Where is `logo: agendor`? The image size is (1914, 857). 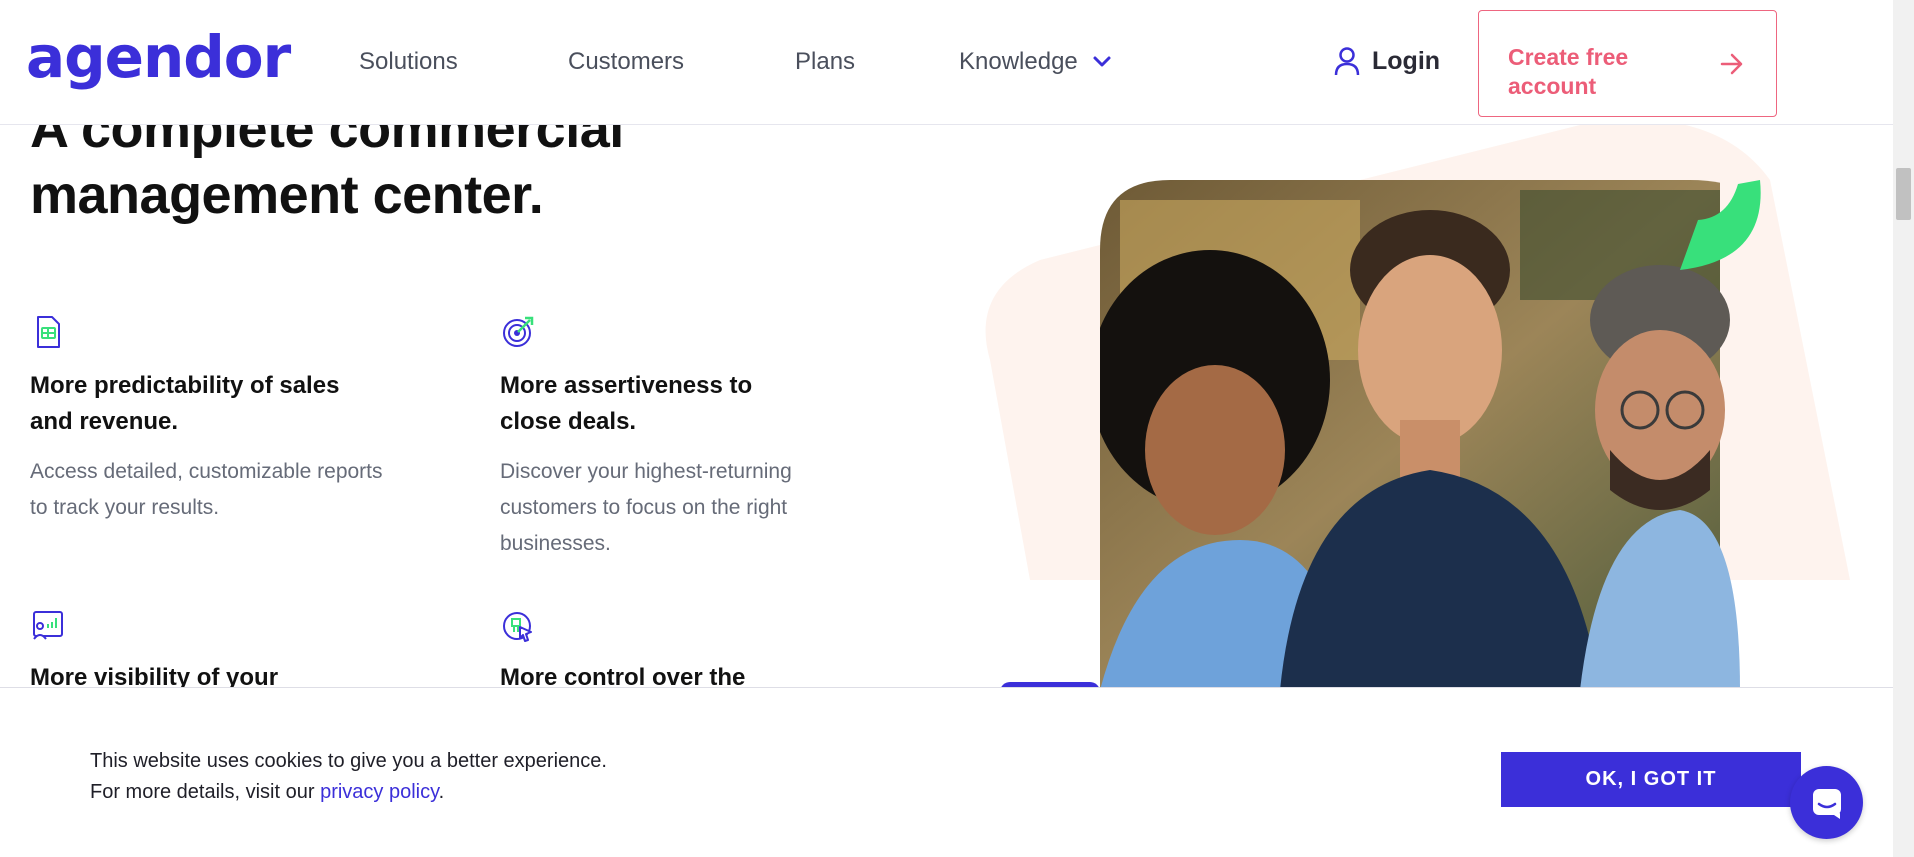 logo: agendor is located at coordinates (158, 57).